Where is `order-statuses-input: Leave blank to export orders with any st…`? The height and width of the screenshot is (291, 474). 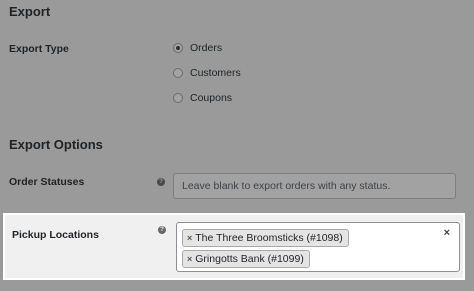 order-statuses-input: Leave blank to export orders with any st… is located at coordinates (314, 186).